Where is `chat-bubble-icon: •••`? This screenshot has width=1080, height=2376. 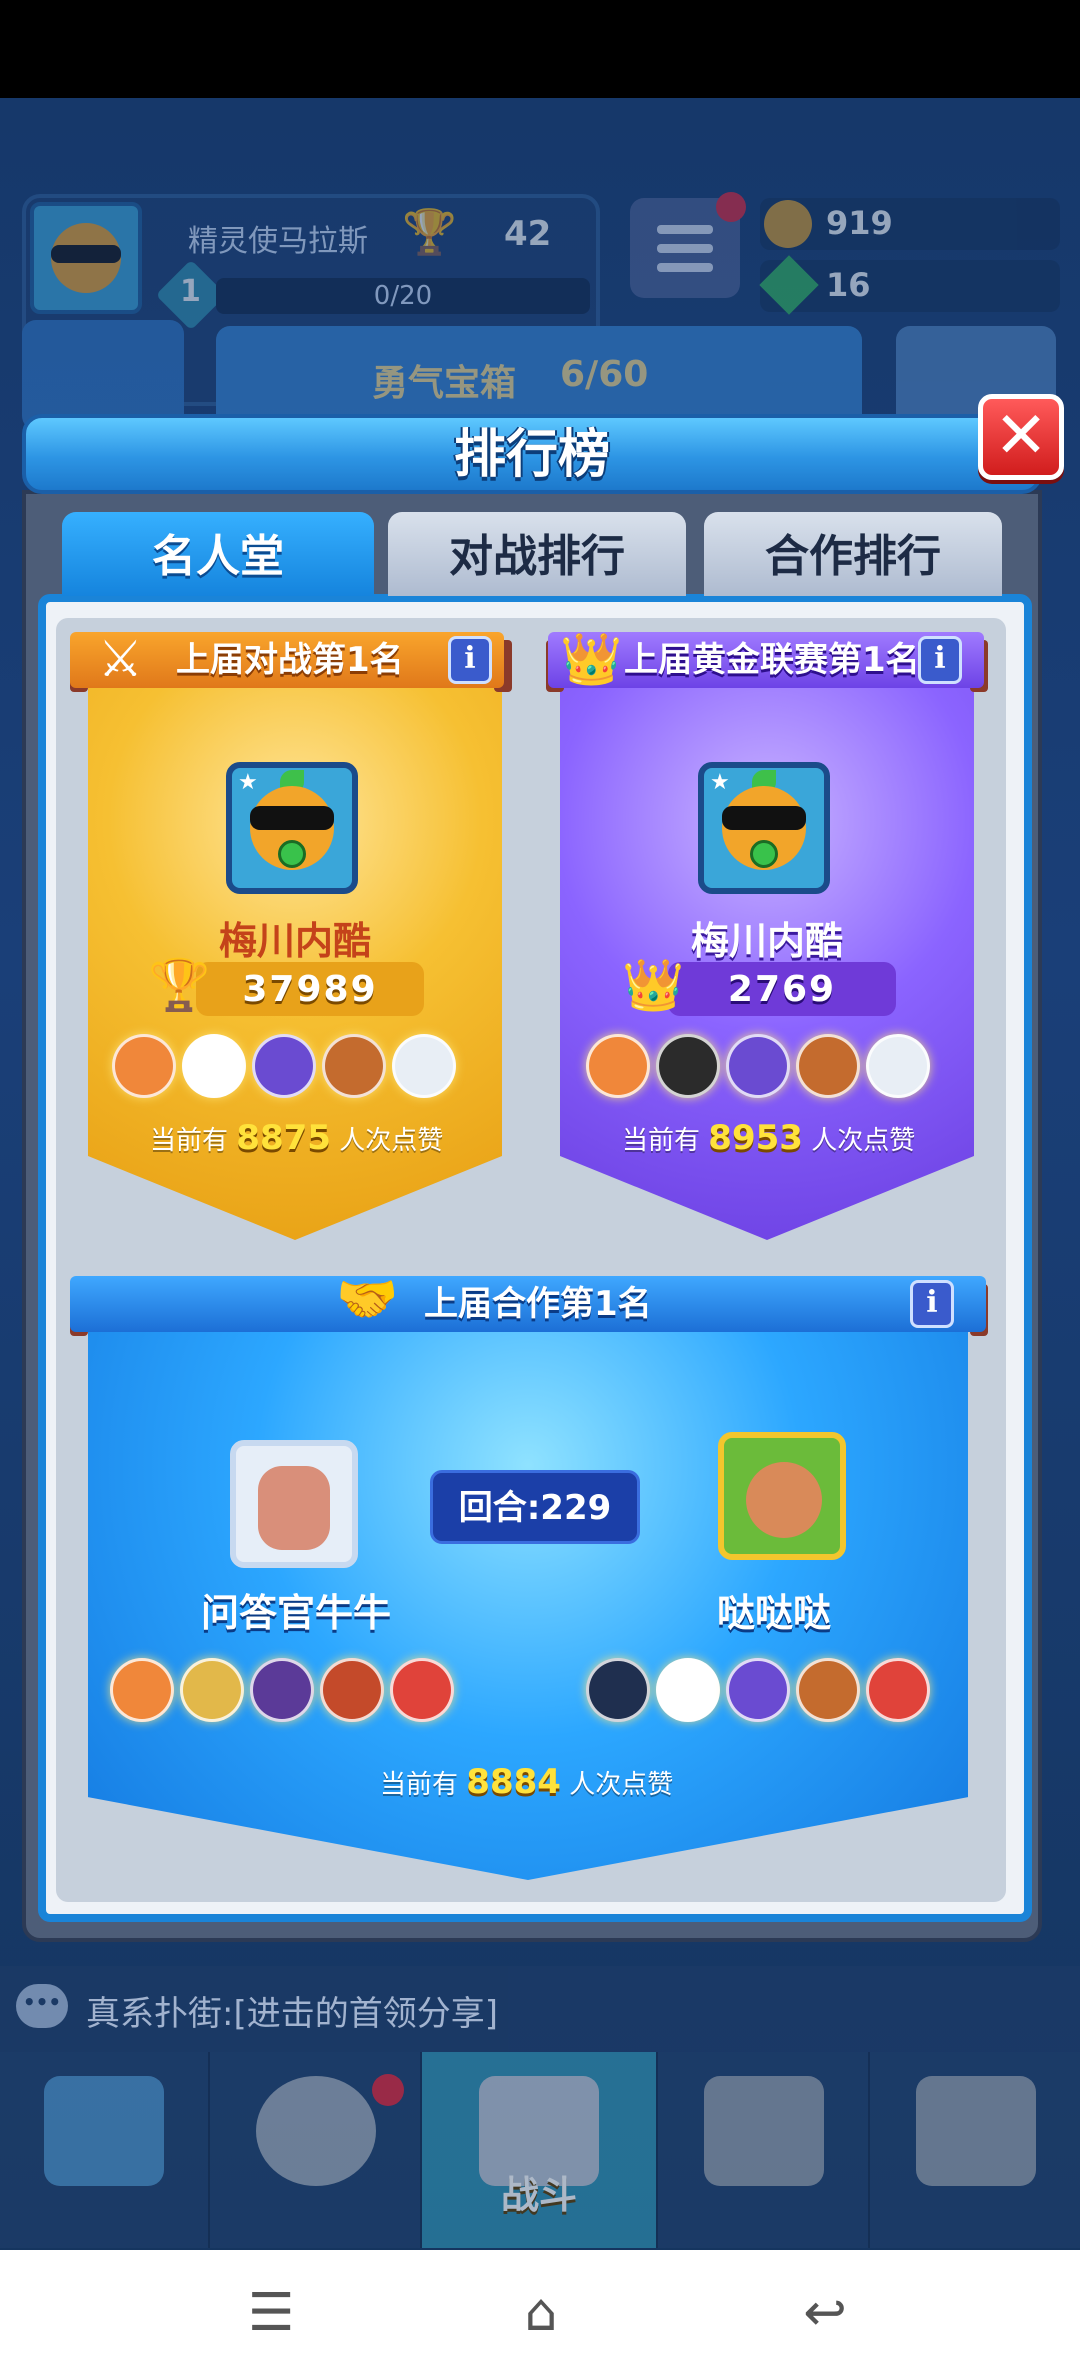 chat-bubble-icon: ••• is located at coordinates (42, 2006).